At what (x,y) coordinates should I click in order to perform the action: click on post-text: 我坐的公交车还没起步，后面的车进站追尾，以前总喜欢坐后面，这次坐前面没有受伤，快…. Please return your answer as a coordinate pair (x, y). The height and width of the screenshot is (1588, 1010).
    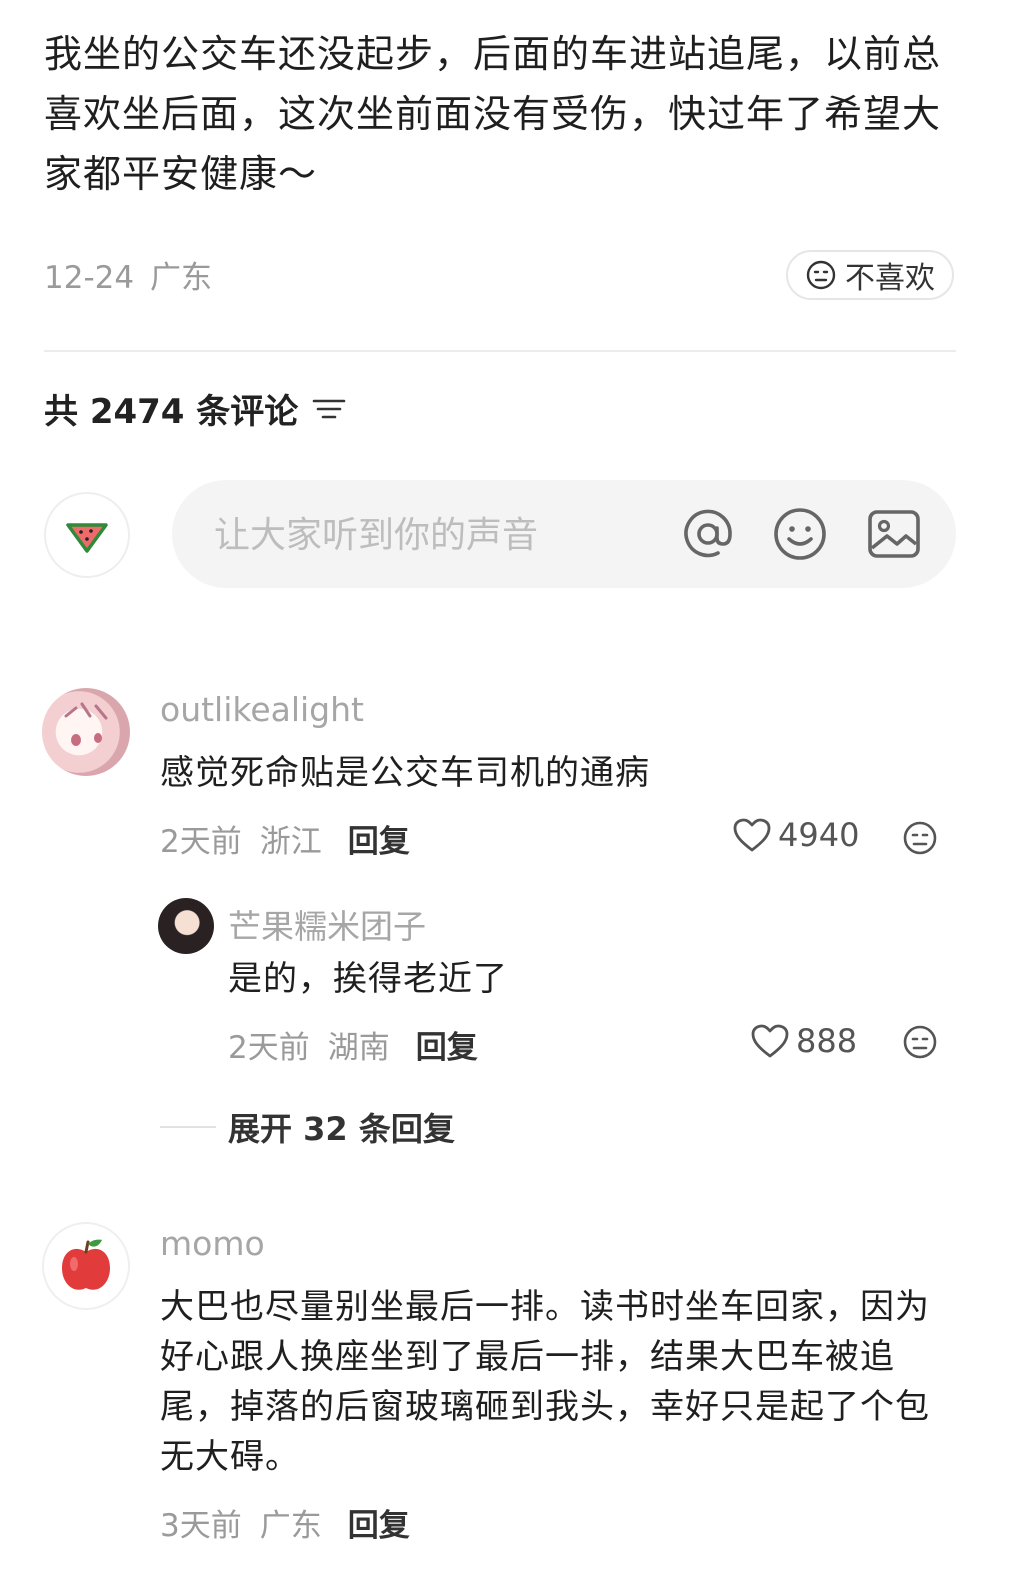
    Looking at the image, I should click on (493, 114).